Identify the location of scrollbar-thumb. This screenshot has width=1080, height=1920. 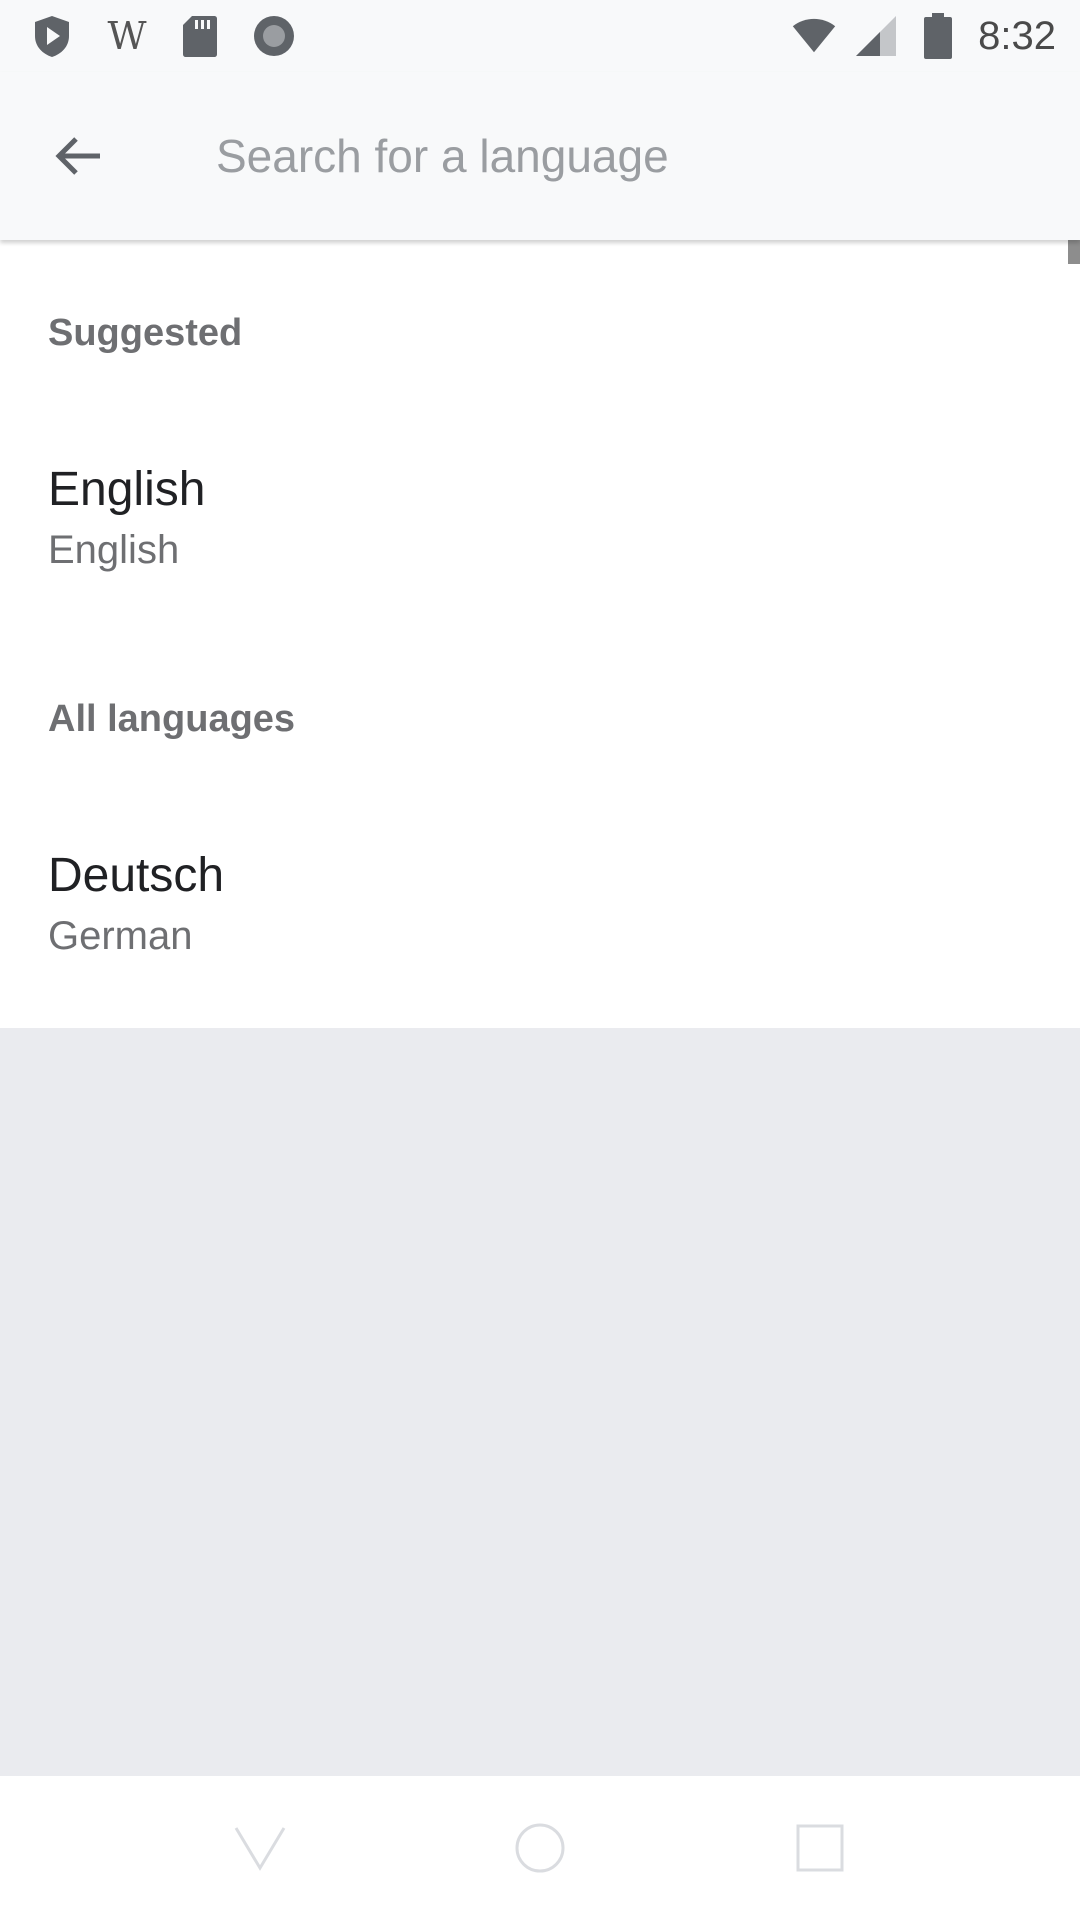
(1074, 252).